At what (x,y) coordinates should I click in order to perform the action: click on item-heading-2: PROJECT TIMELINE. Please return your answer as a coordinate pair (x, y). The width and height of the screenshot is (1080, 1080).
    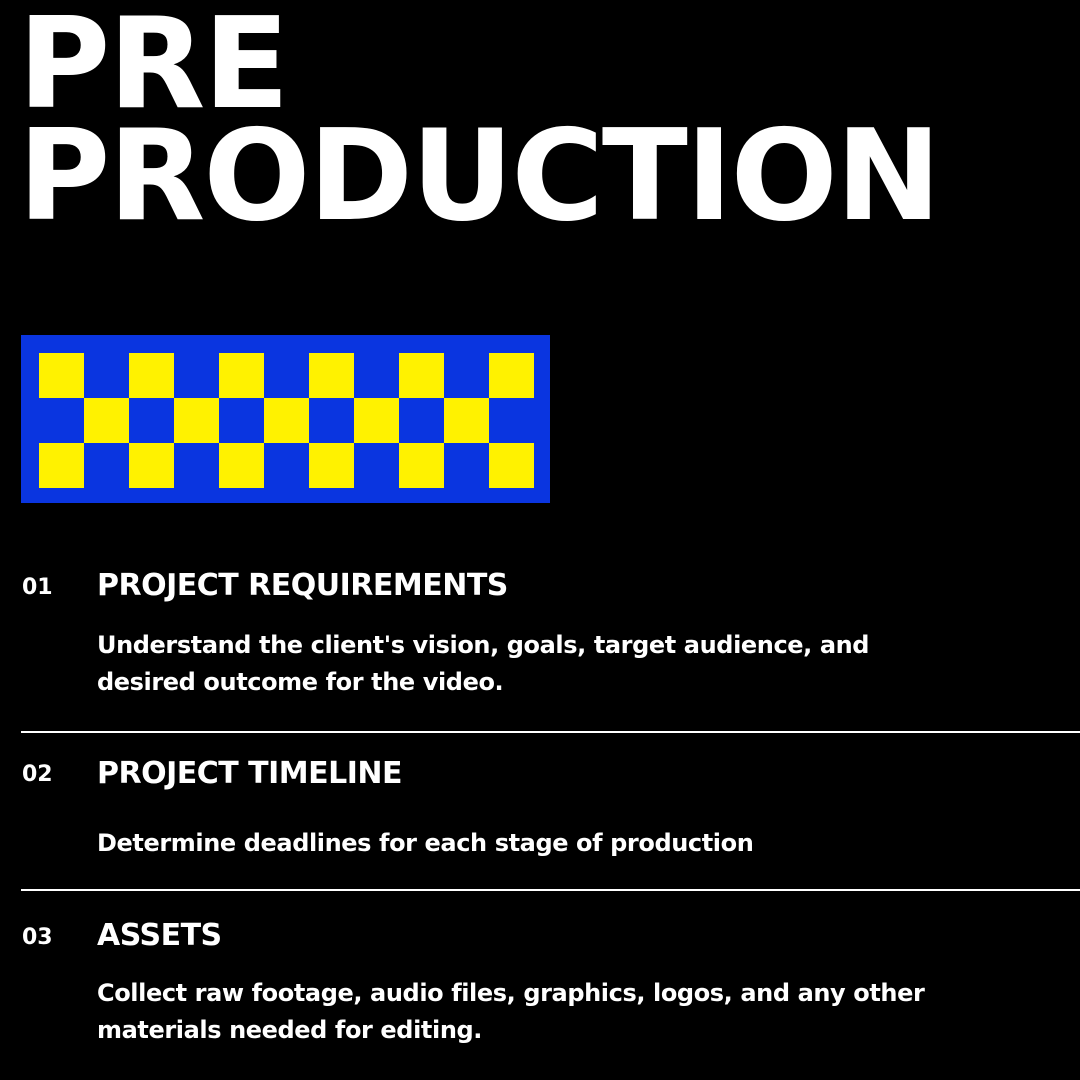
    Looking at the image, I should click on (250, 773).